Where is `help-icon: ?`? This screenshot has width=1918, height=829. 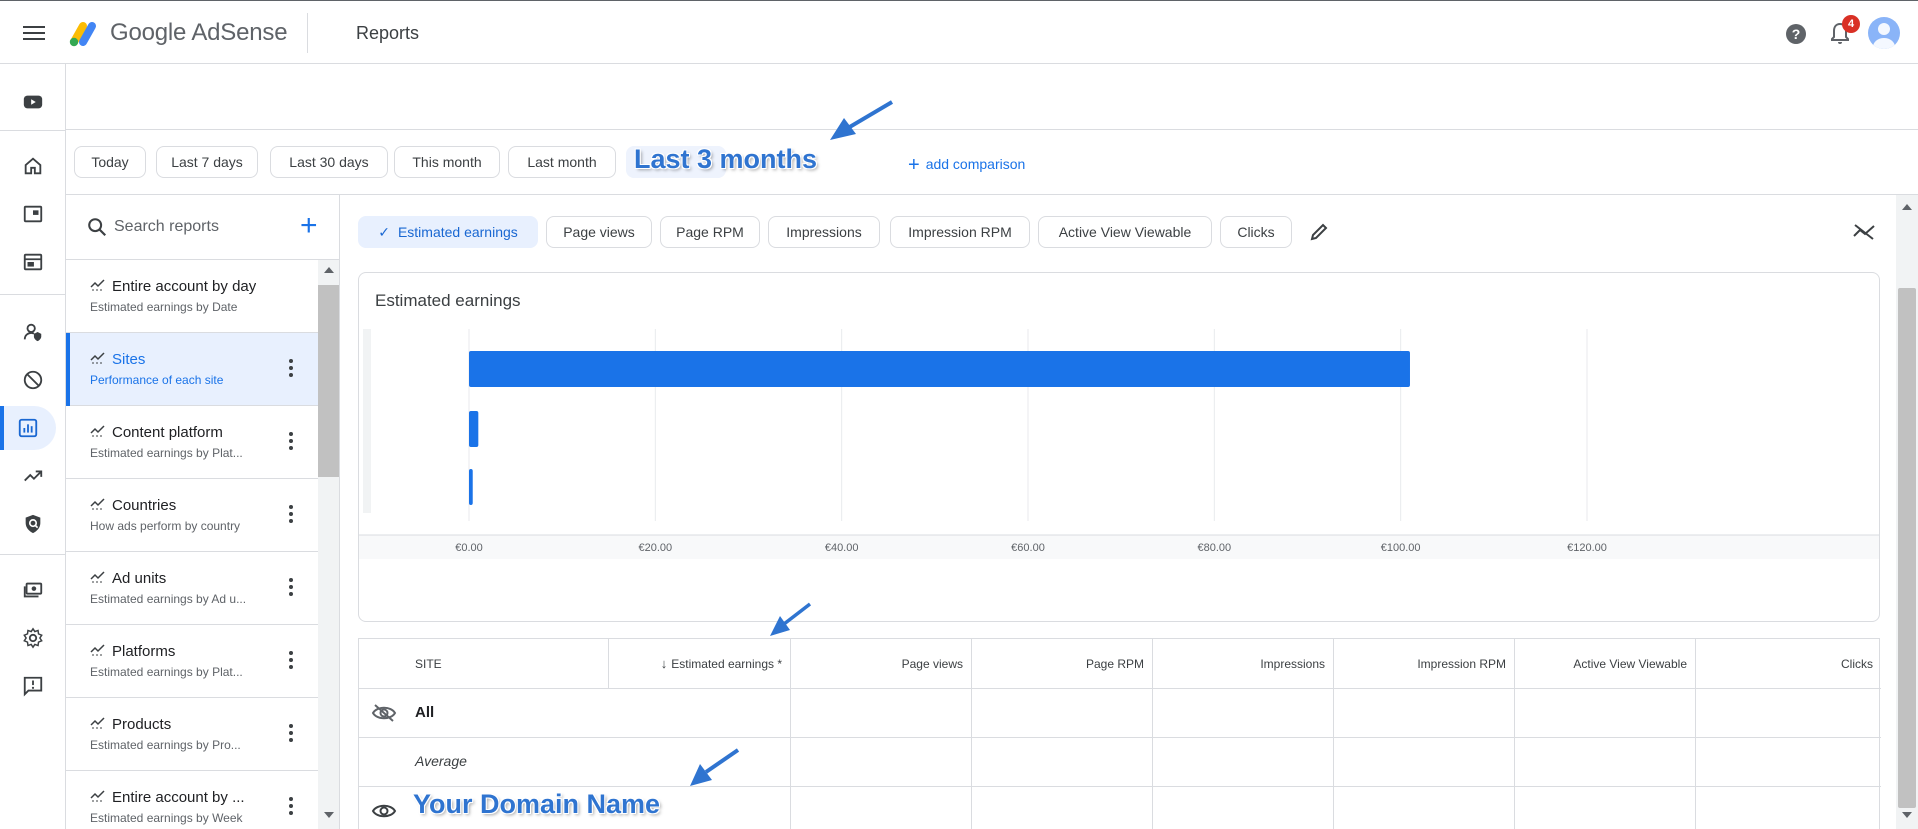
help-icon: ? is located at coordinates (1796, 34).